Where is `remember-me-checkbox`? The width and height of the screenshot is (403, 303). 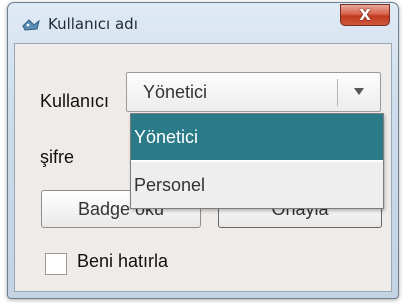
remember-me-checkbox is located at coordinates (56, 264).